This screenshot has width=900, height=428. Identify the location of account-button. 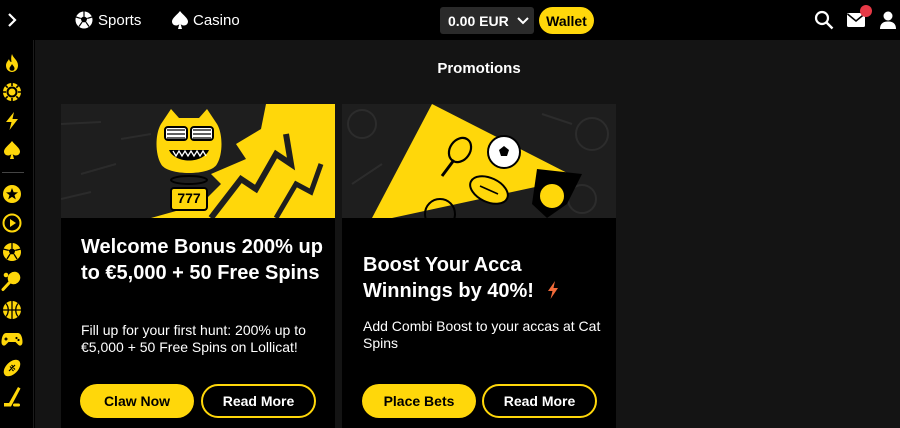
(888, 20).